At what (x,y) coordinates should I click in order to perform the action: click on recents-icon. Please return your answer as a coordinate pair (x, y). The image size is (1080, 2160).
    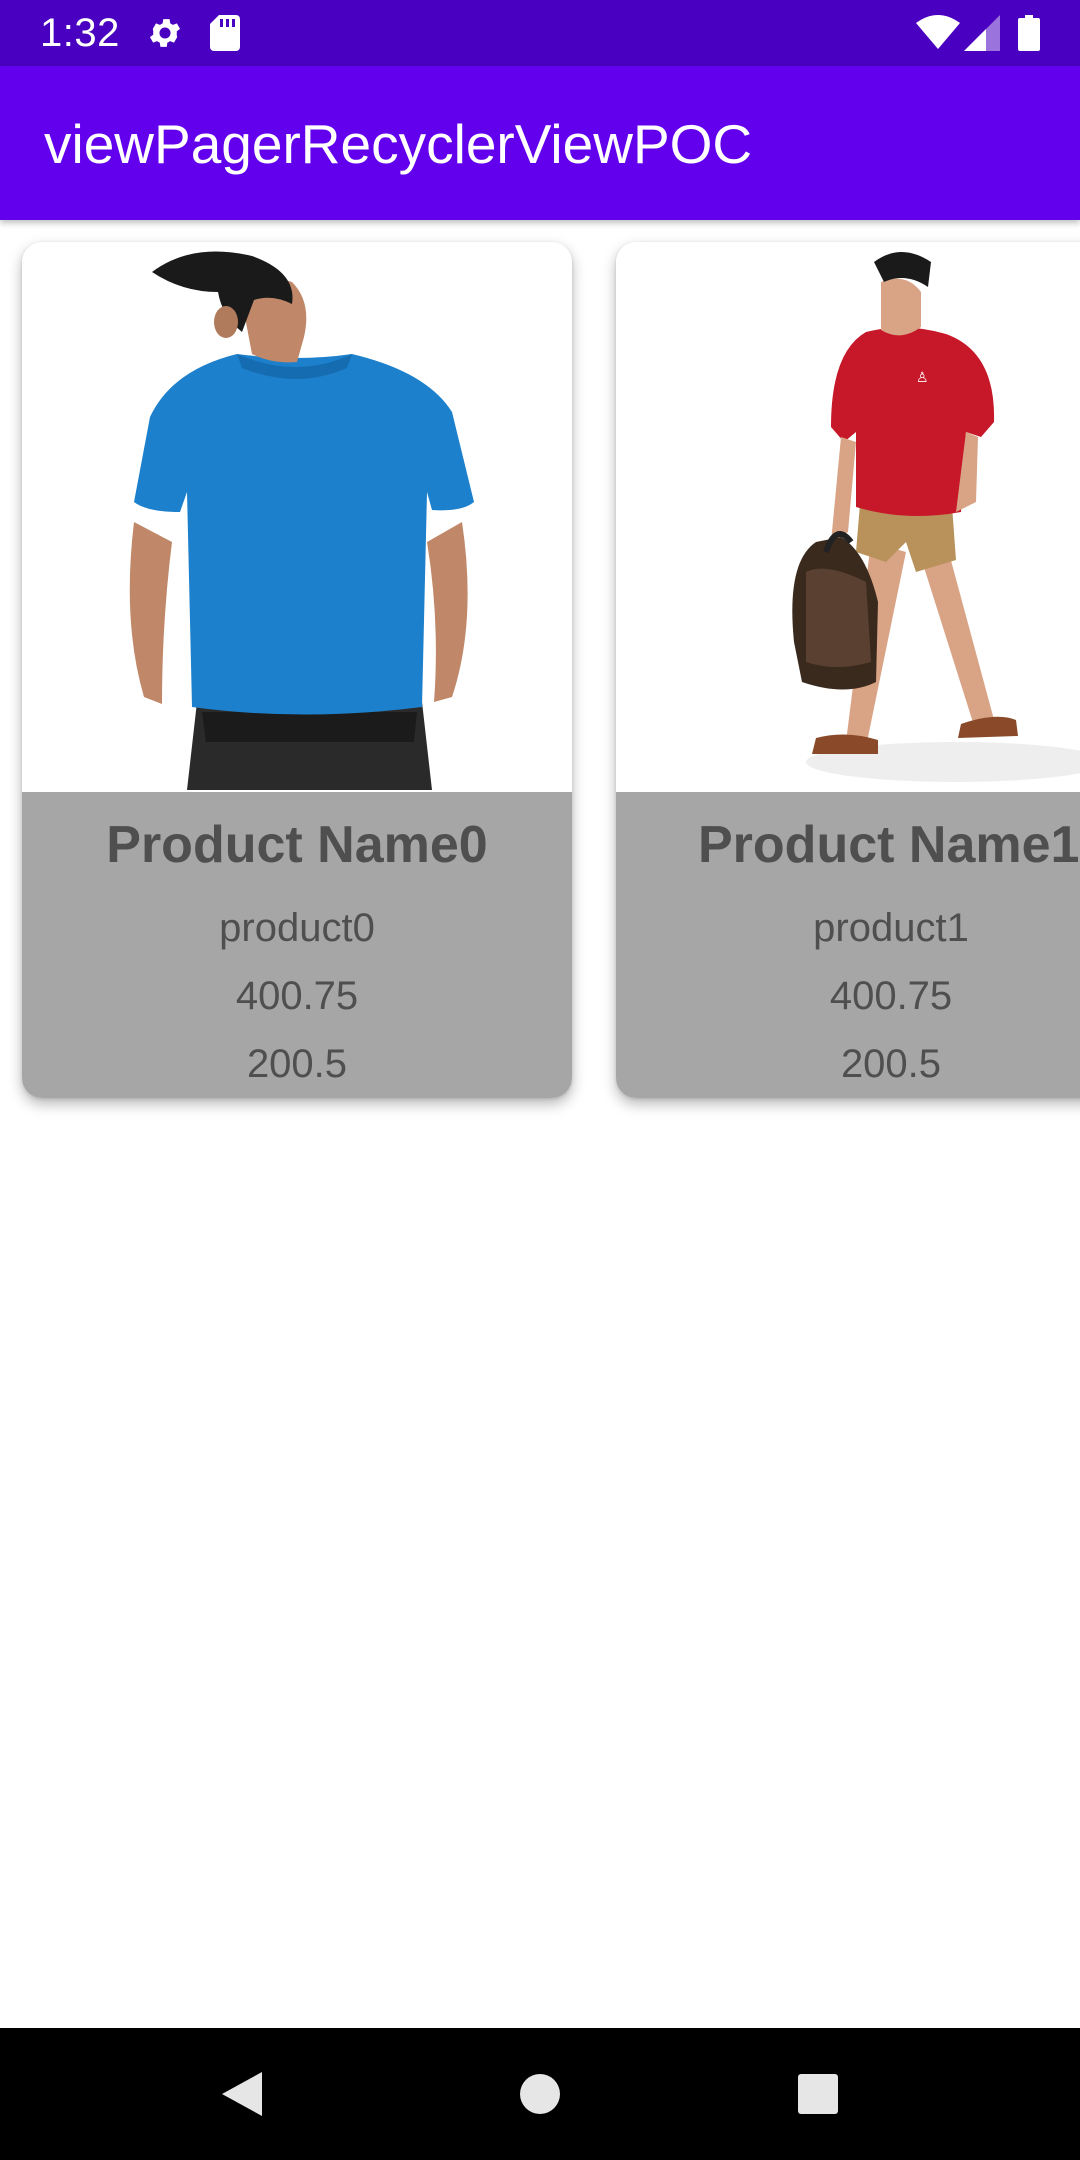
    Looking at the image, I should click on (818, 2094).